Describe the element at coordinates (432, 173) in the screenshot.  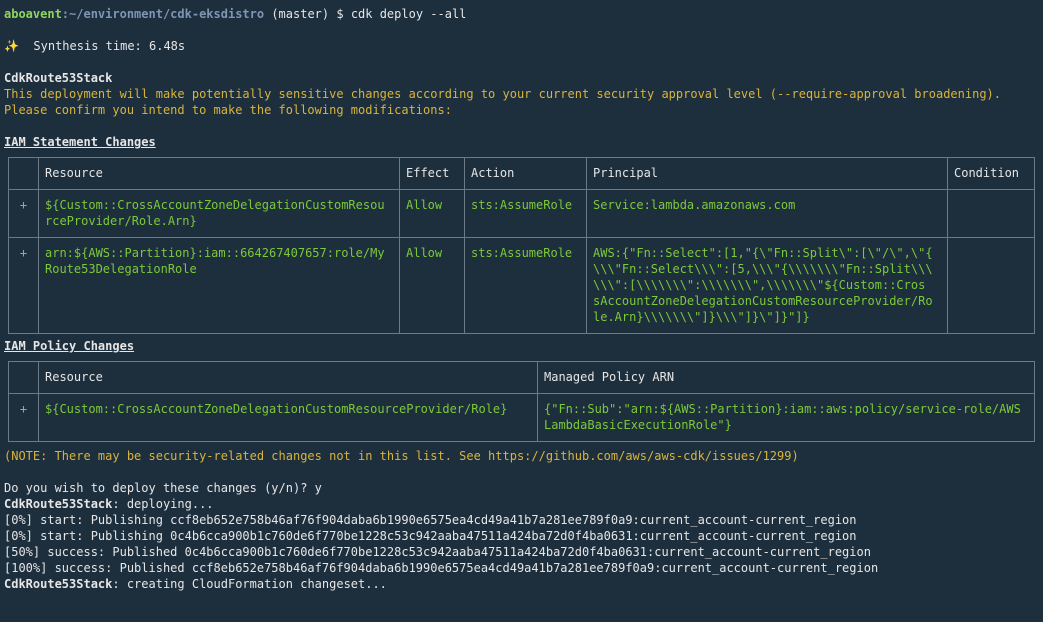
I see `header-effect: Effect` at that location.